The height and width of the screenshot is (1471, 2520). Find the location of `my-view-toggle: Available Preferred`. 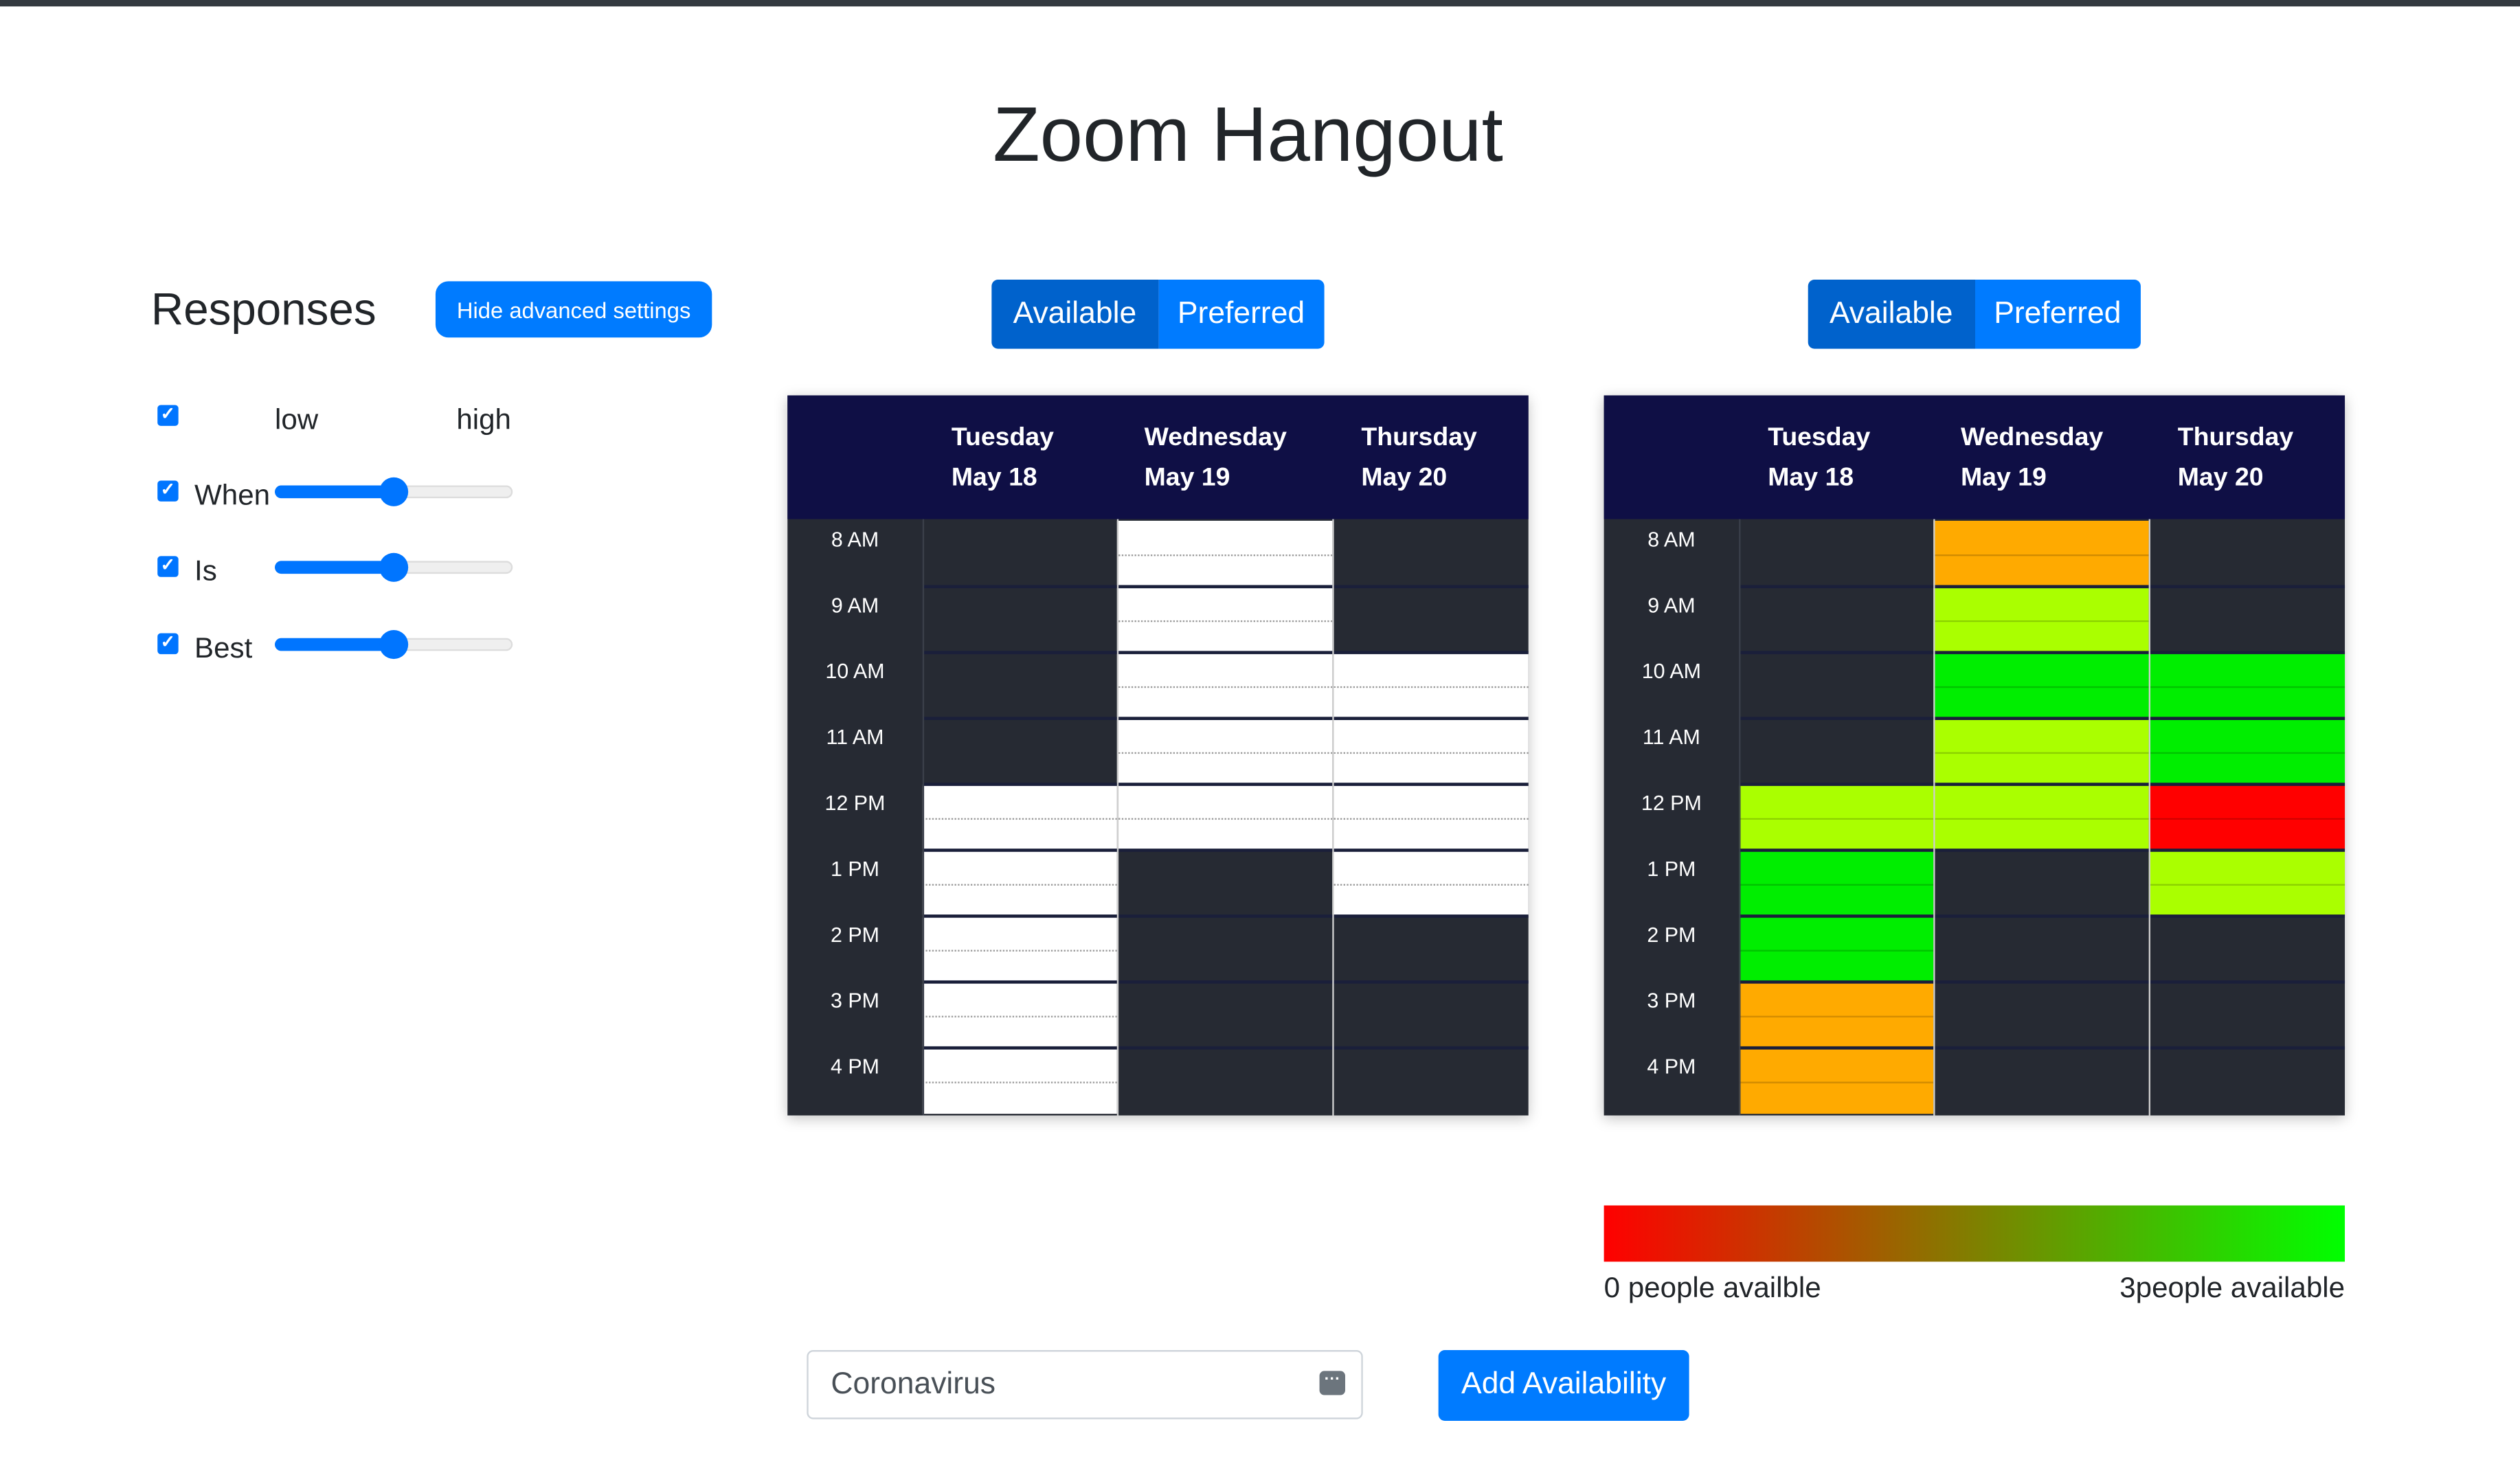

my-view-toggle: Available Preferred is located at coordinates (1158, 314).